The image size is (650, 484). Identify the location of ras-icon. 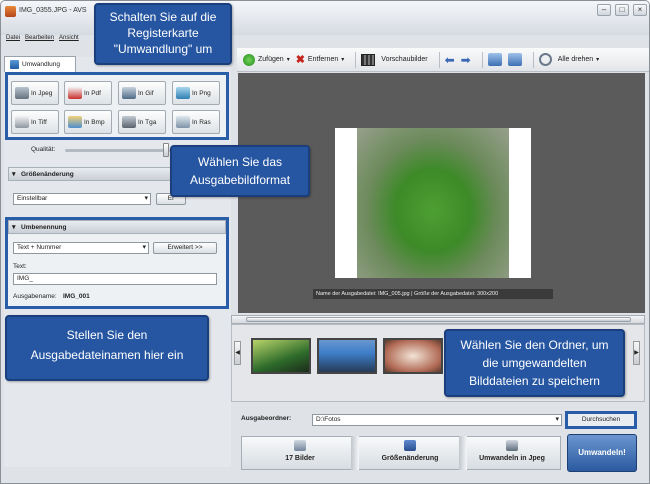
(183, 122).